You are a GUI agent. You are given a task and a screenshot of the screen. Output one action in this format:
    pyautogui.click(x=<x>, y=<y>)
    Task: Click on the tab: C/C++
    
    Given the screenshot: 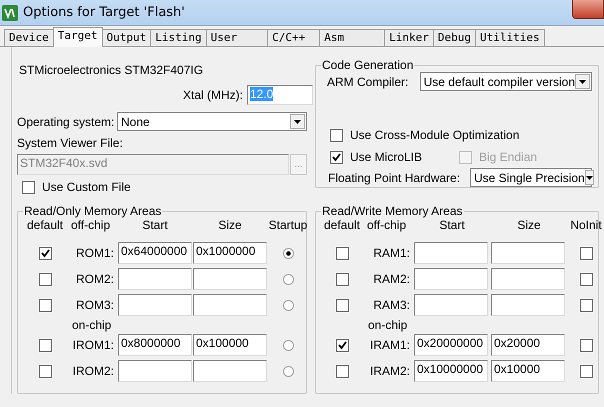 What is the action you would take?
    pyautogui.click(x=293, y=37)
    